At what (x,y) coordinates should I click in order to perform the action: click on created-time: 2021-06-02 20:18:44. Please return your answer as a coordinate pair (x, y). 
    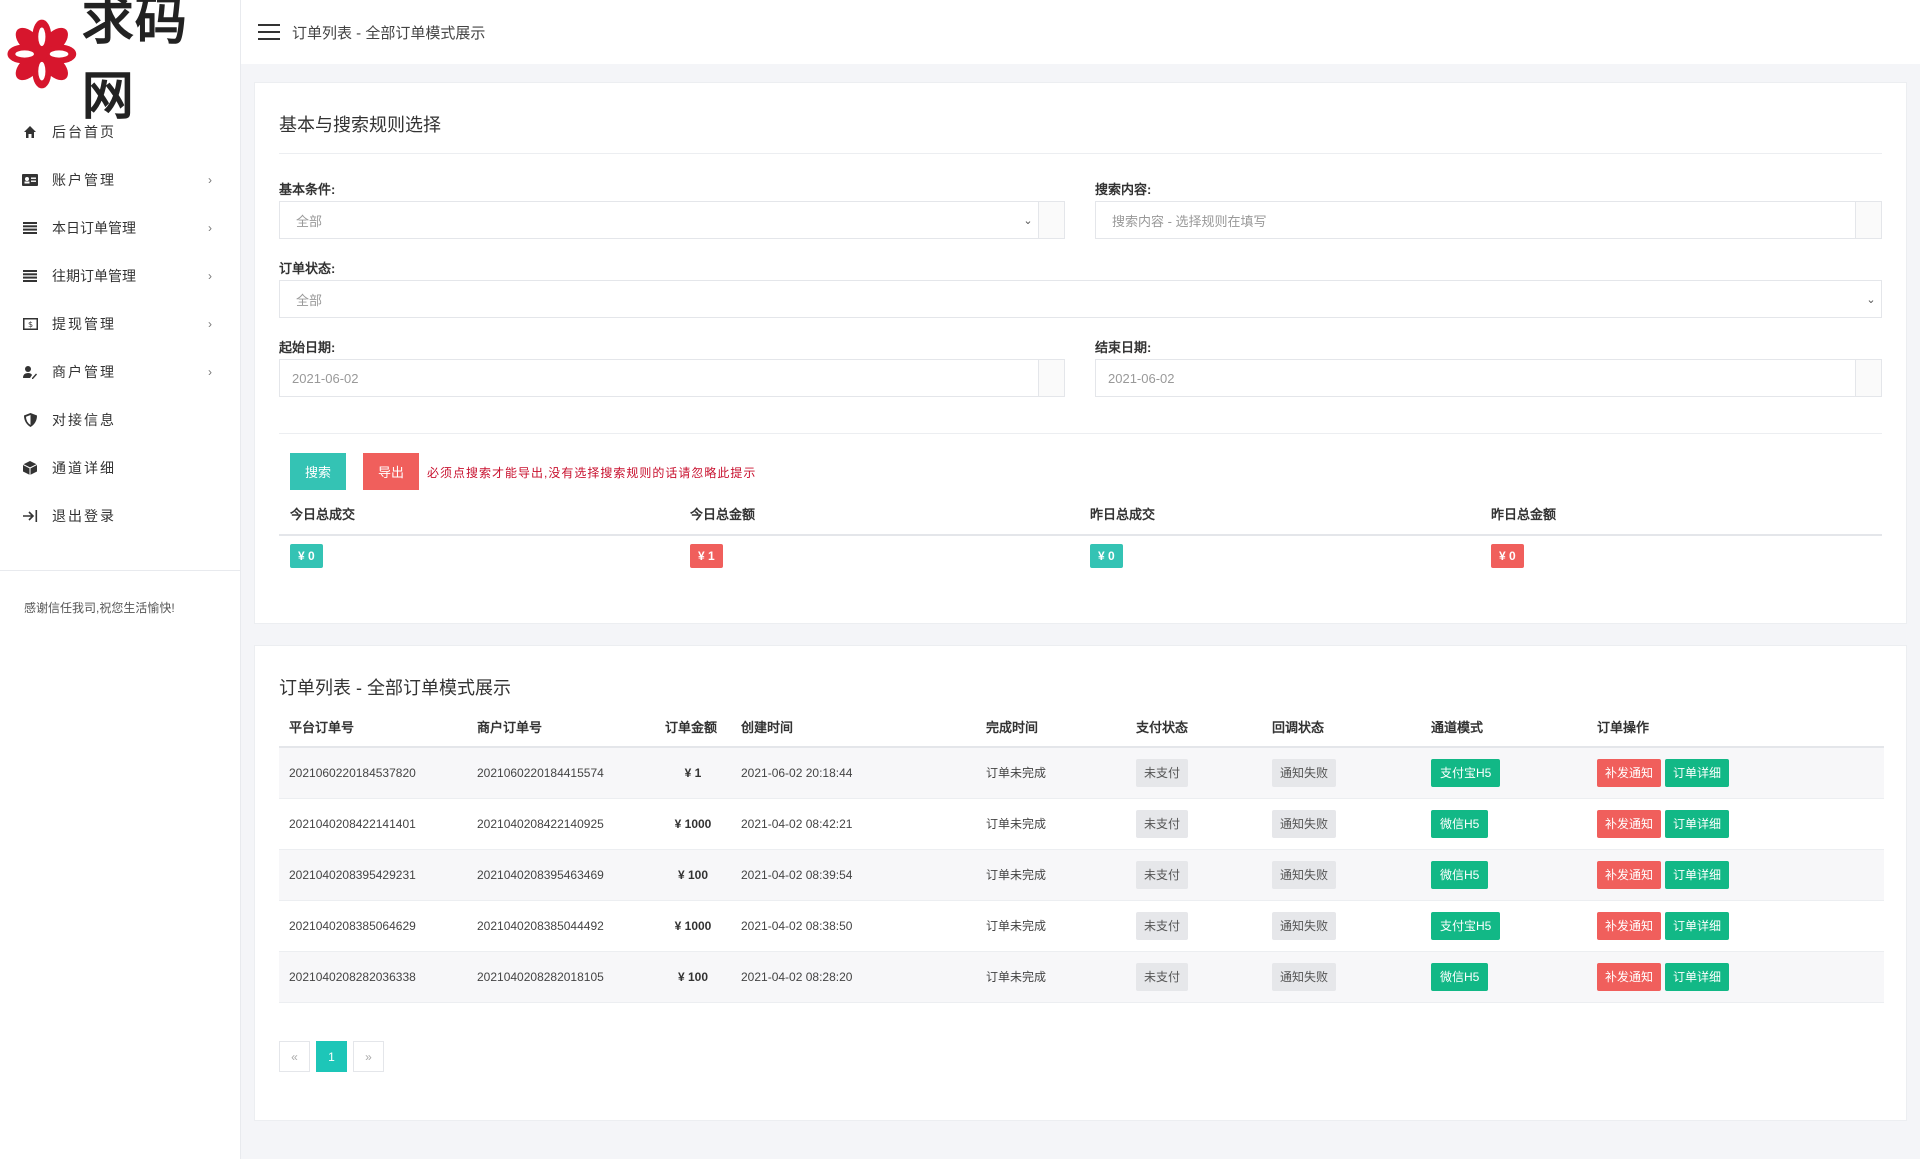
    Looking at the image, I should click on (853, 773).